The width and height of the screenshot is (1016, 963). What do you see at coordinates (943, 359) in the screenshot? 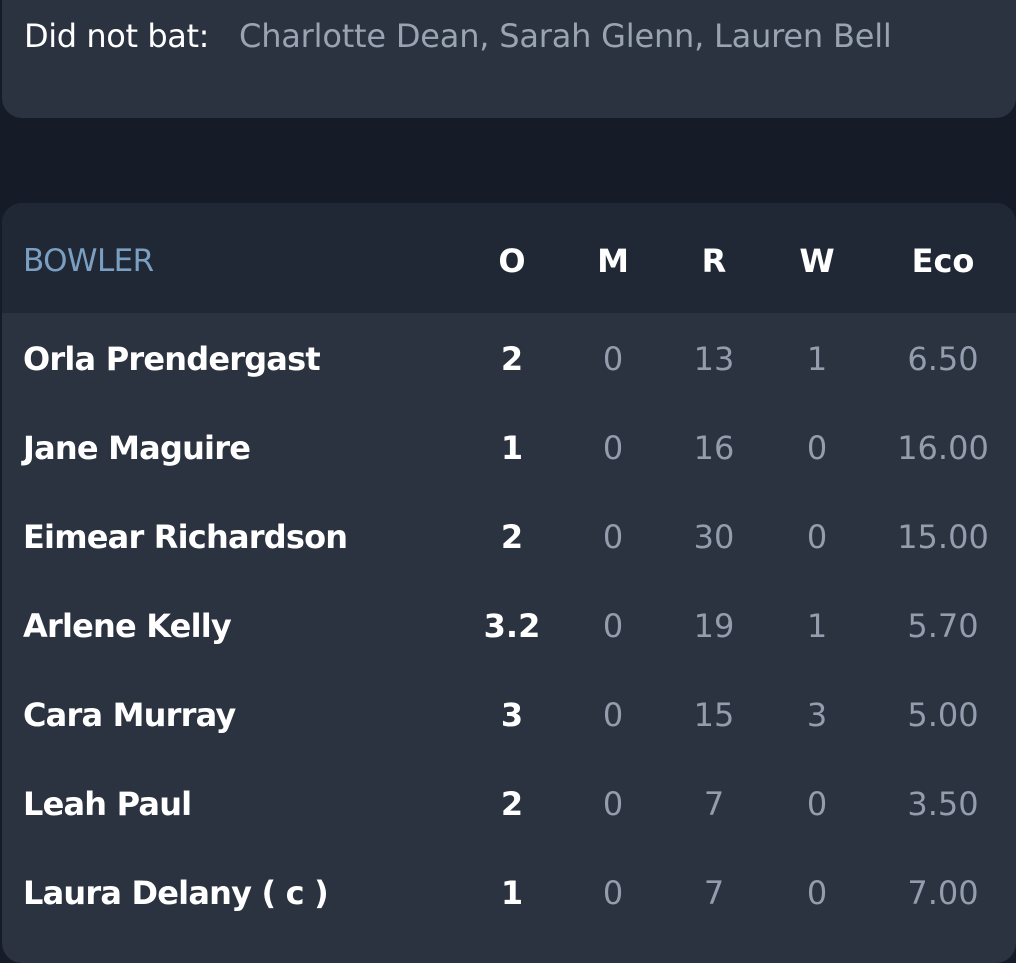
I see `economy-value: 6.50` at bounding box center [943, 359].